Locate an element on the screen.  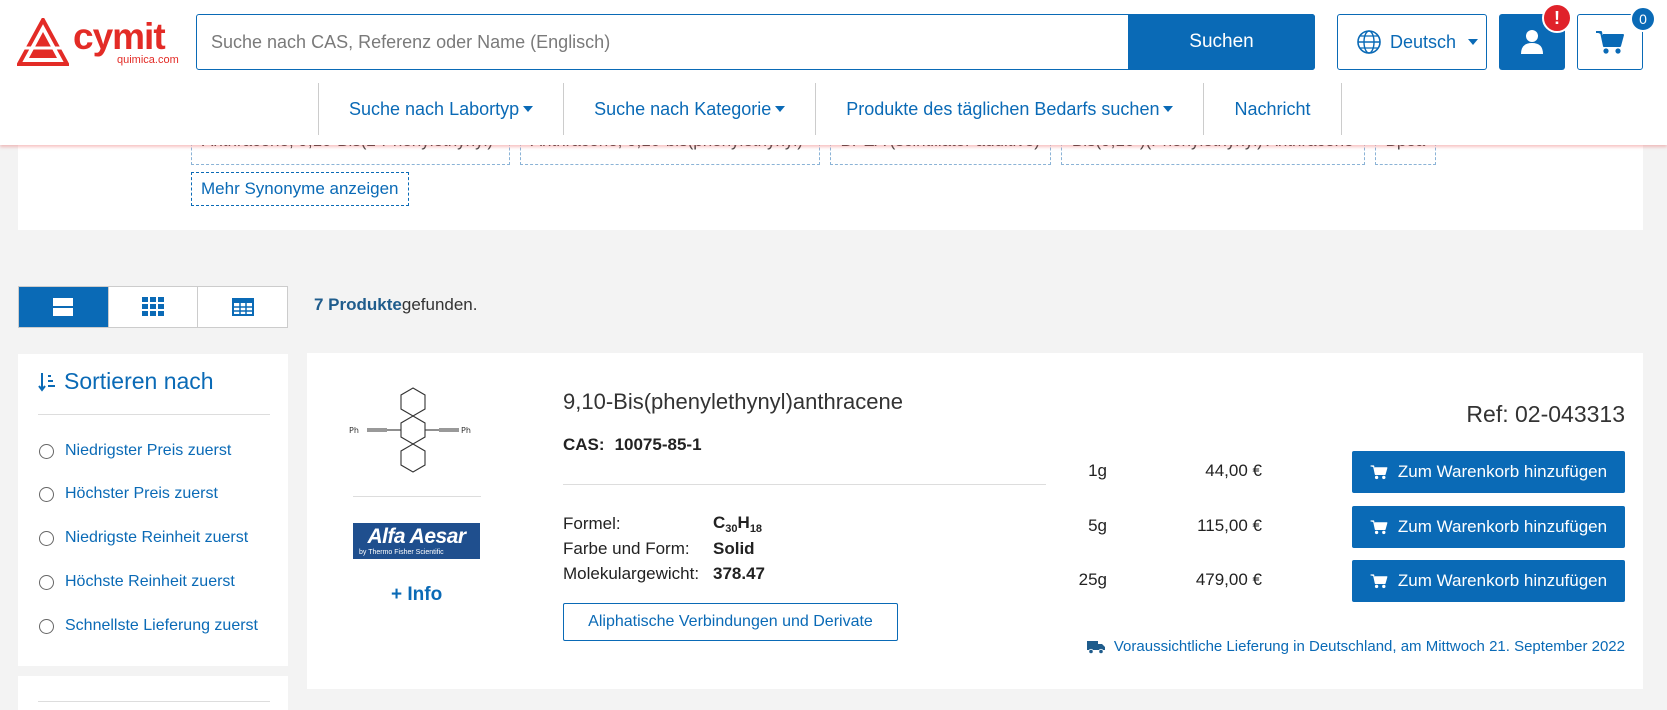
sort-option-lowest-price: Niedrigster Preis zuerst is located at coordinates (135, 451).